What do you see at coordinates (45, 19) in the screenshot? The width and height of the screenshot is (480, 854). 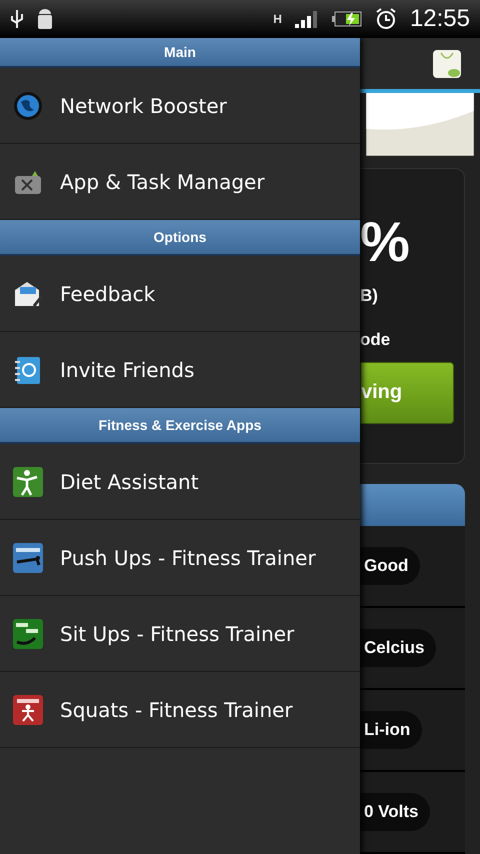 I see `robot-icon` at bounding box center [45, 19].